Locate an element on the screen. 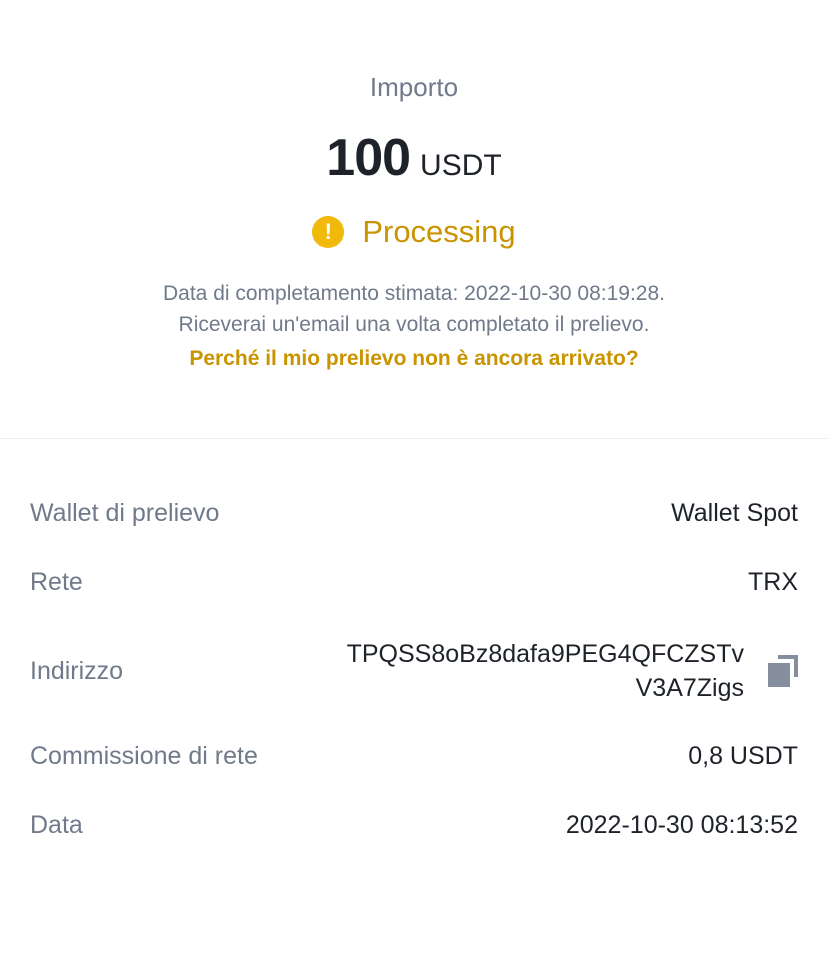 This screenshot has width=828, height=978. amount-unit: USDT is located at coordinates (461, 165).